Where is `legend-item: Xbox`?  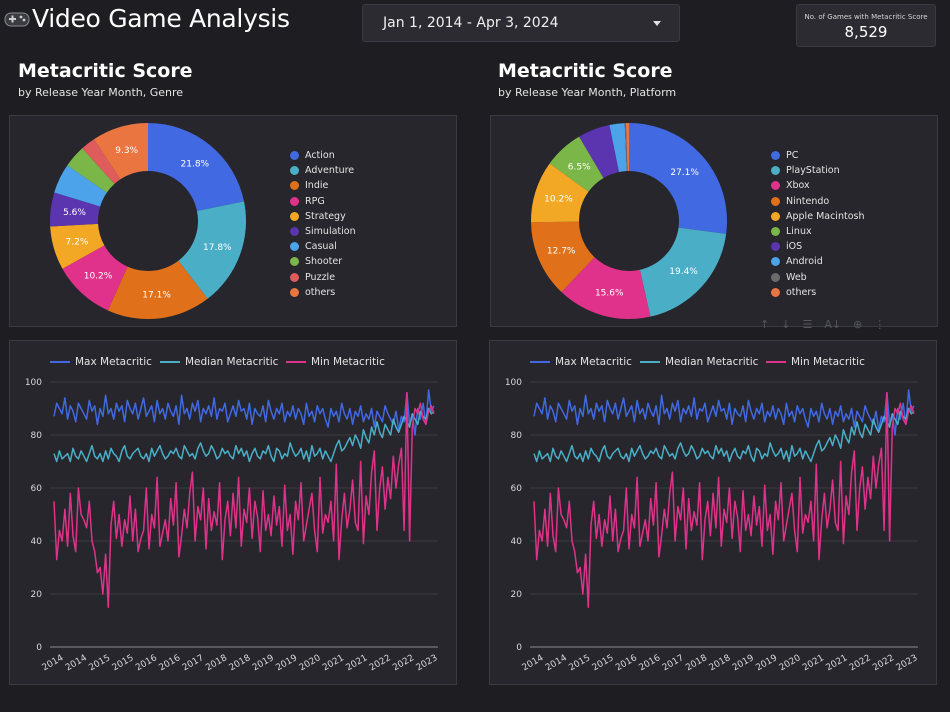
legend-item: Xbox is located at coordinates (790, 185).